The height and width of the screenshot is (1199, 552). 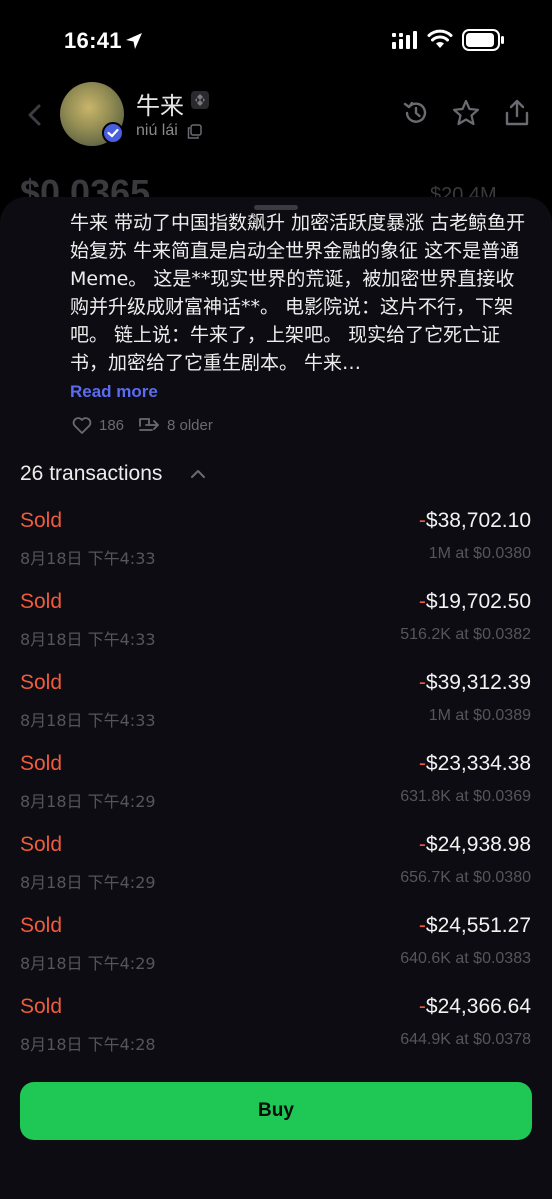 I want to click on buy-button: Buy, so click(x=276, y=1111).